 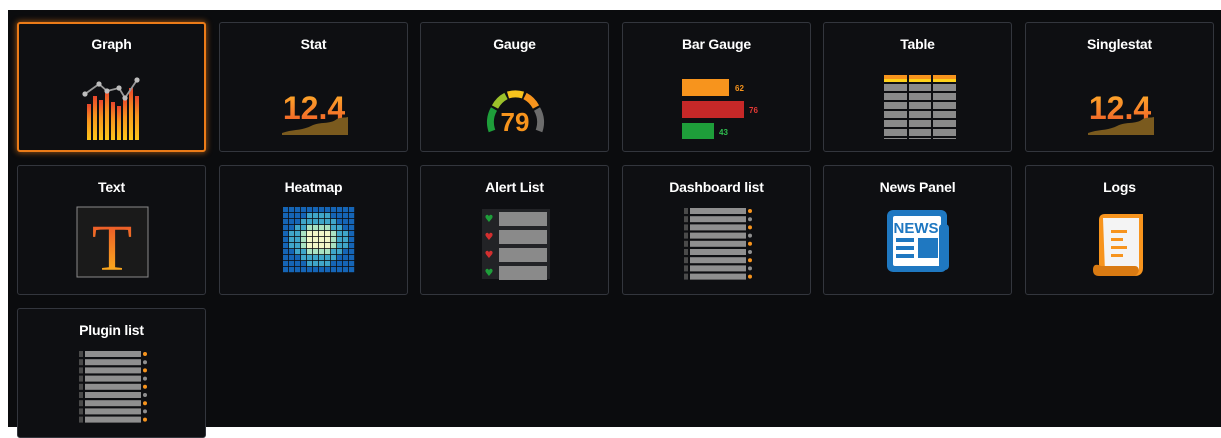 I want to click on panel-option-stat: Stat 12.4, so click(x=313, y=87).